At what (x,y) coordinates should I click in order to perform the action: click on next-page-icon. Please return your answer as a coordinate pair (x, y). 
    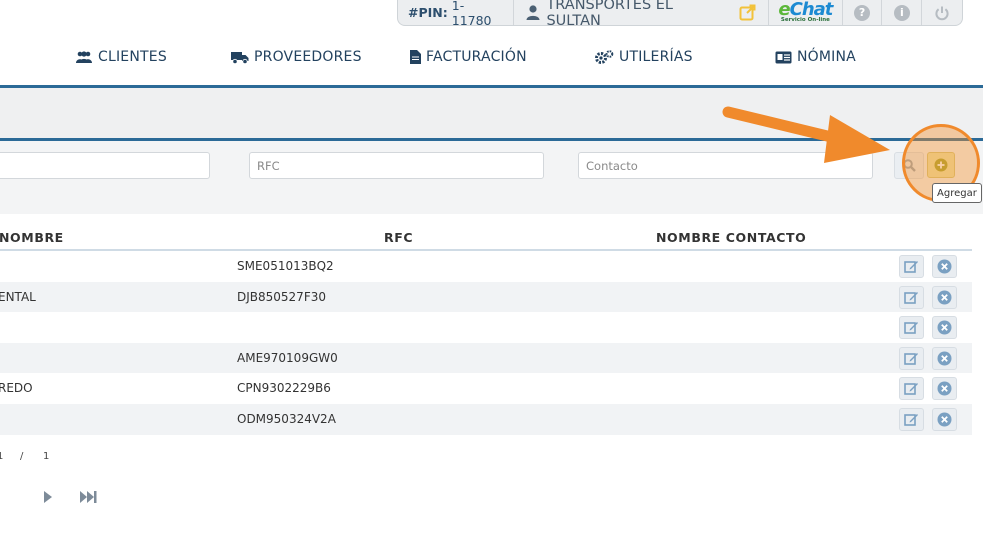
    Looking at the image, I should click on (48, 497).